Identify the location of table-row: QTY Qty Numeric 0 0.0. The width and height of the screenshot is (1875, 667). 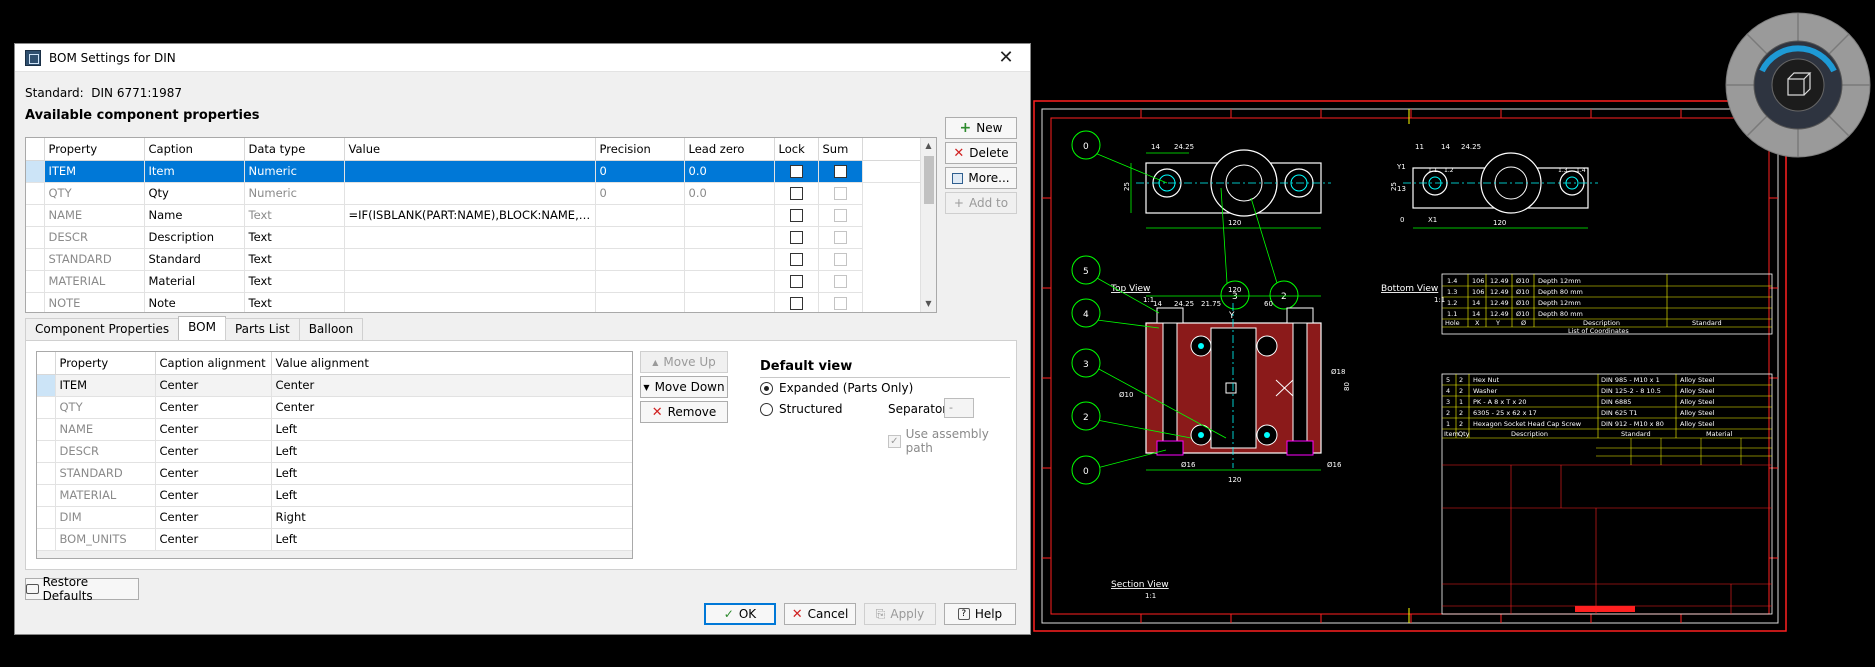
(474, 193).